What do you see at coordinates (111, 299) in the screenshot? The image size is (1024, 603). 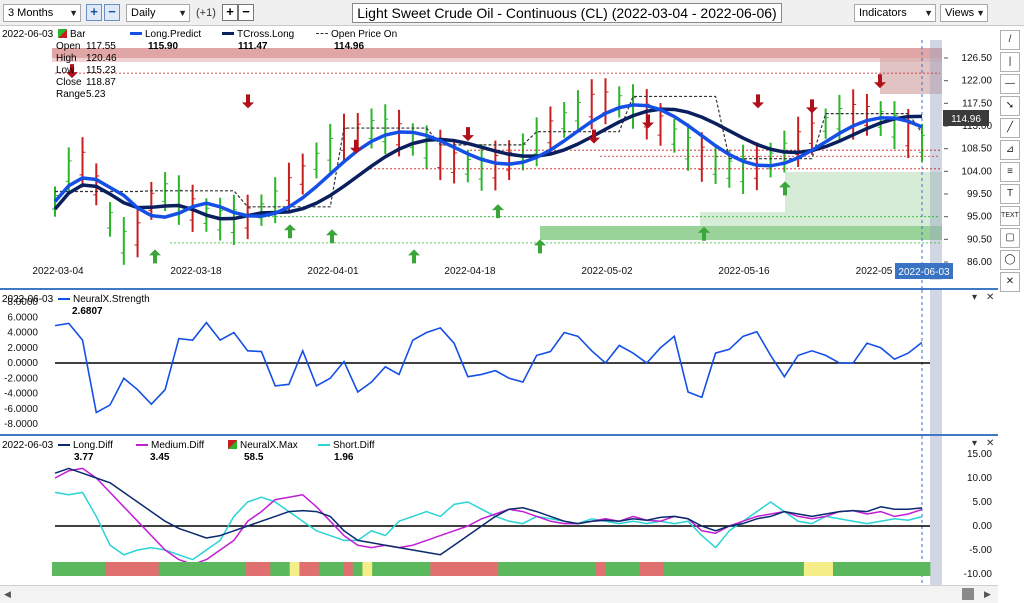 I see `neural-strength-label: NeuralX.Strength` at bounding box center [111, 299].